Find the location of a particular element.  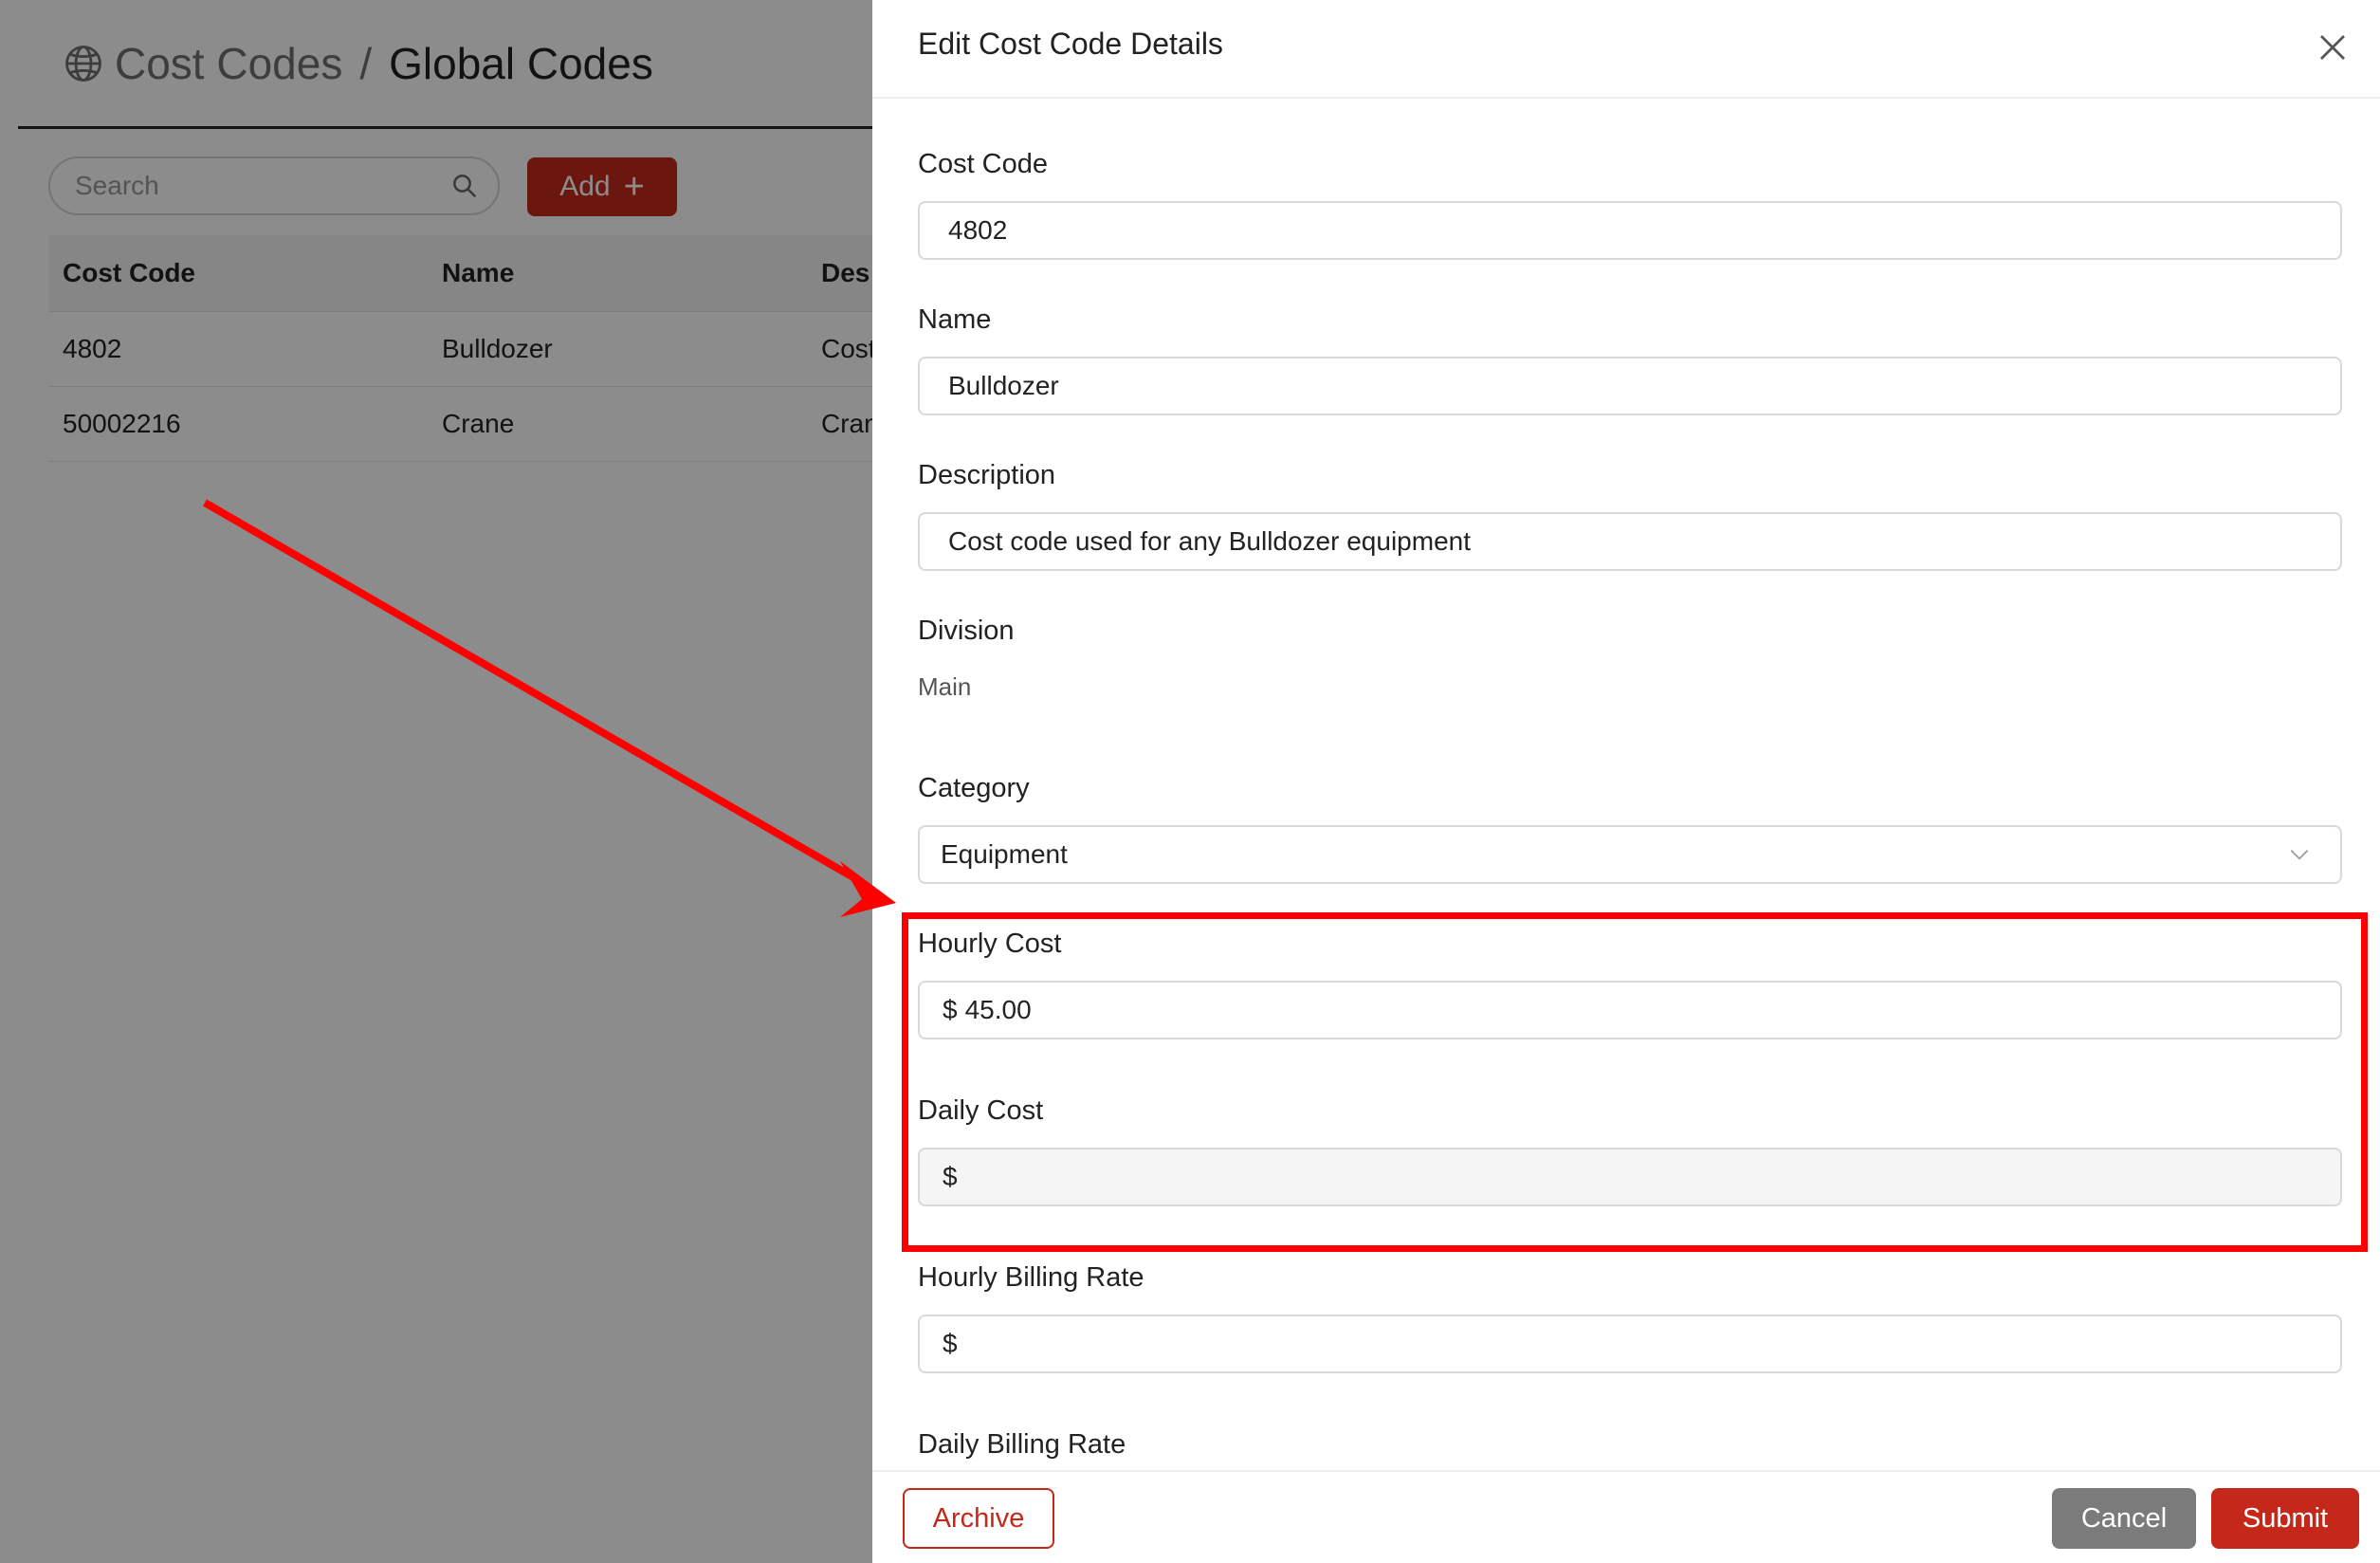

daily-cost-input is located at coordinates (1638, 1177).